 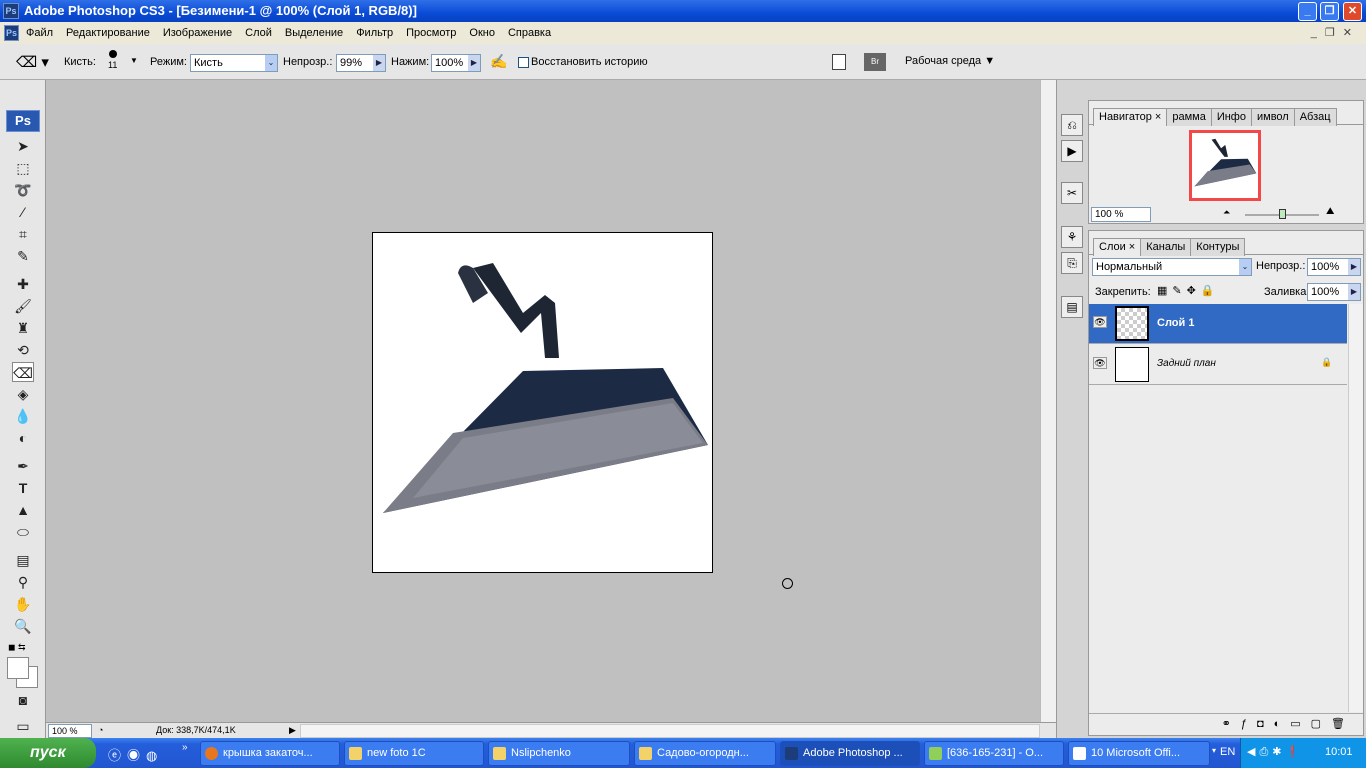 What do you see at coordinates (23, 488) in the screenshot?
I see `type-tool-icon: T` at bounding box center [23, 488].